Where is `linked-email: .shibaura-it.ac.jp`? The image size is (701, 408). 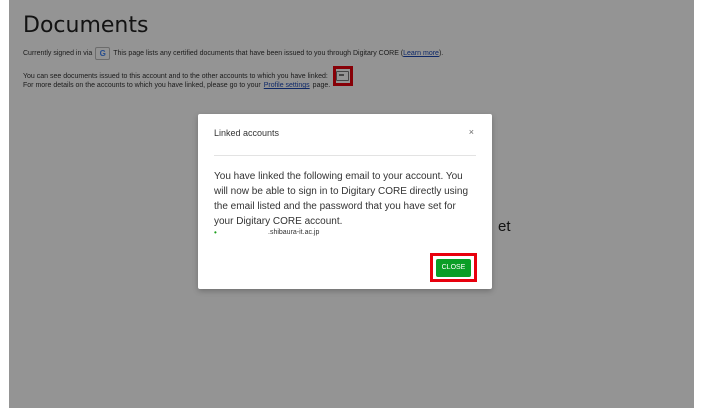
linked-email: .shibaura-it.ac.jp is located at coordinates (294, 232).